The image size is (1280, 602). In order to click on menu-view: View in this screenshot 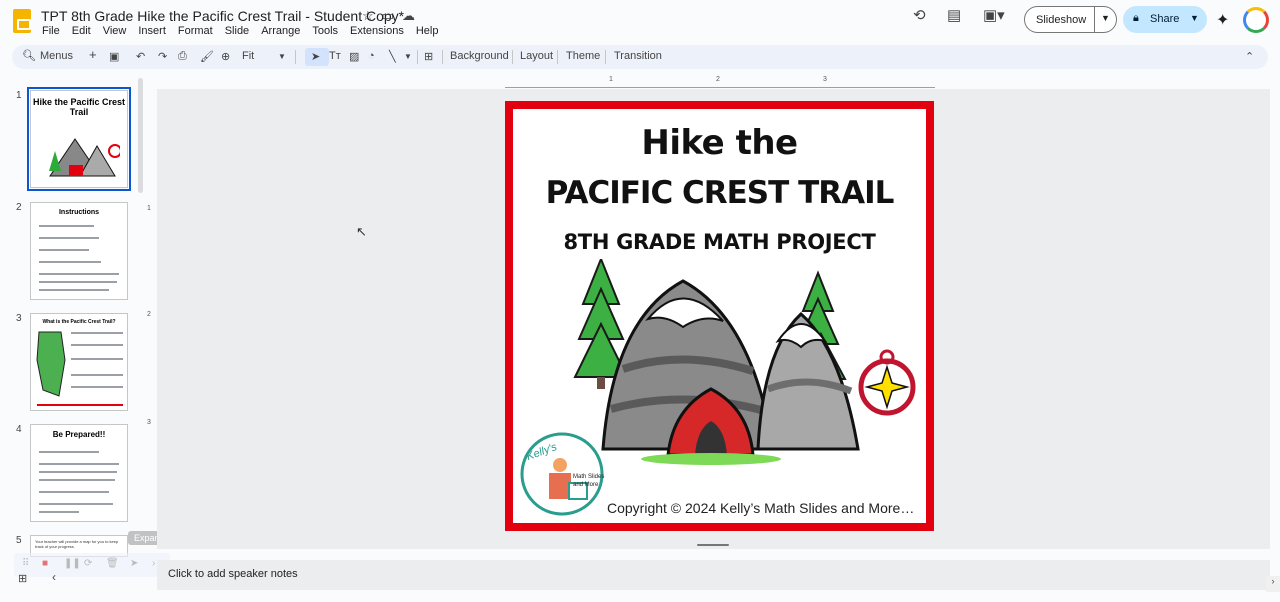, I will do `click(115, 31)`.